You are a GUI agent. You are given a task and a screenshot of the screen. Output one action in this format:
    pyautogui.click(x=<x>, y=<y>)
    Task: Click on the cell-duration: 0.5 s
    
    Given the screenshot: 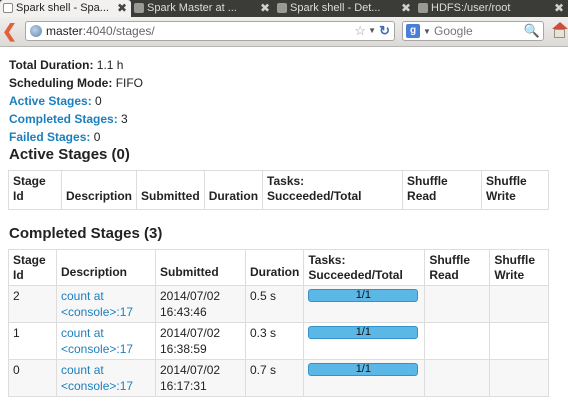 What is the action you would take?
    pyautogui.click(x=274, y=304)
    